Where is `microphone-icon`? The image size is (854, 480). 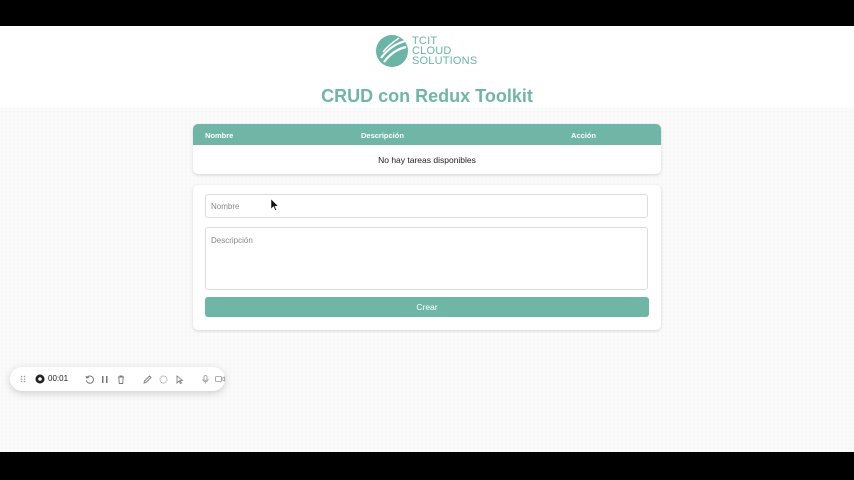 microphone-icon is located at coordinates (205, 379).